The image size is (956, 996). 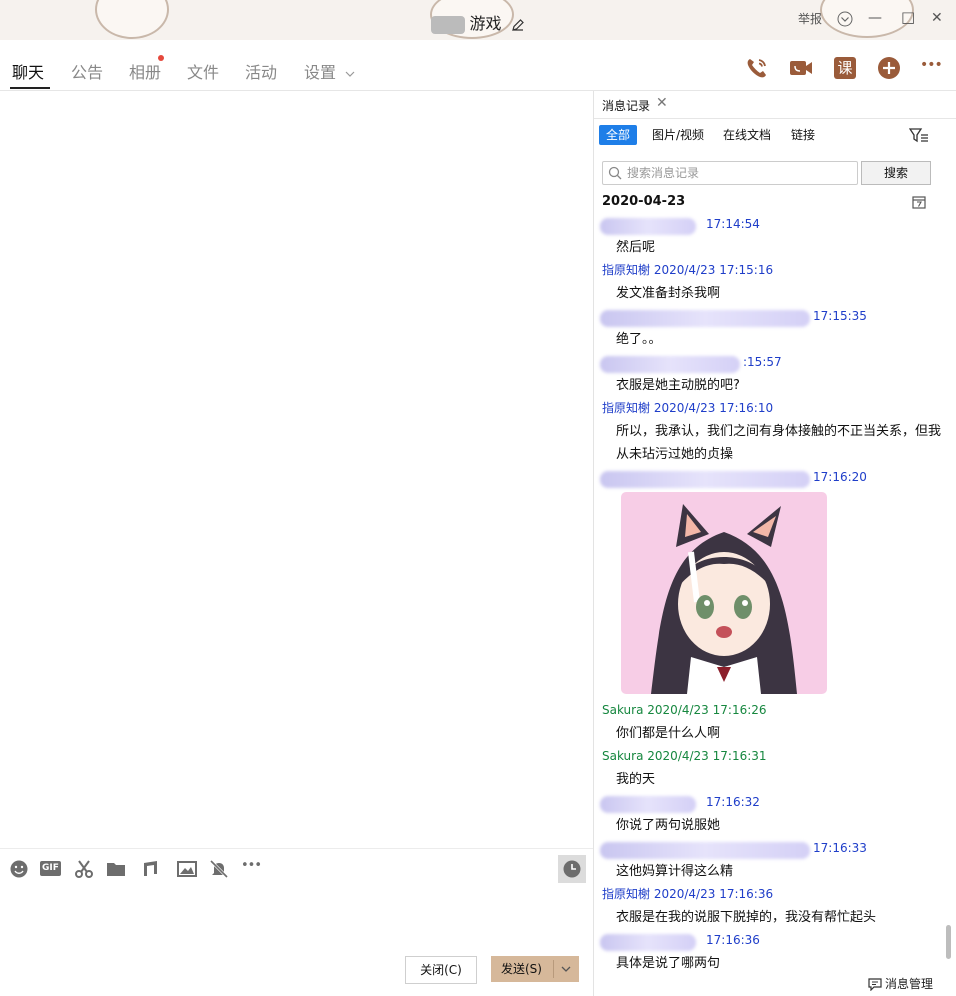 What do you see at coordinates (626, 105) in the screenshot?
I see `history-tab: 消息记录` at bounding box center [626, 105].